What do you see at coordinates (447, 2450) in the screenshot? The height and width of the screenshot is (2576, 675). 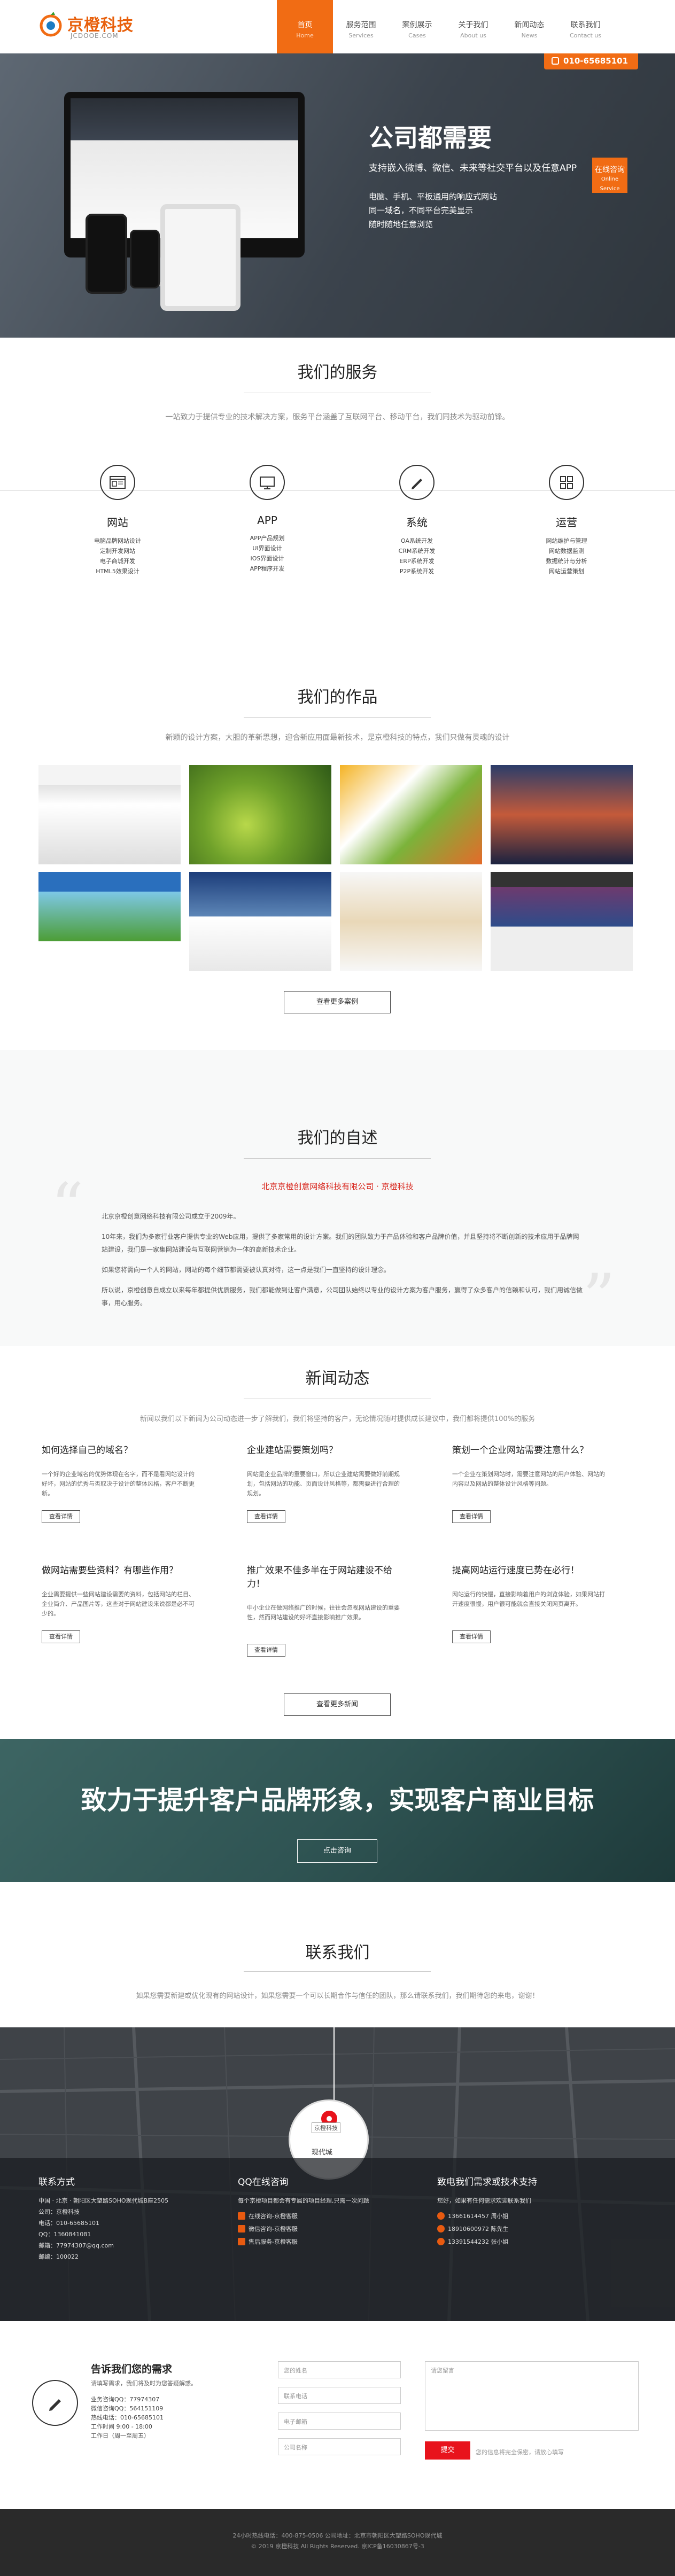 I see `submit-button: 提交` at bounding box center [447, 2450].